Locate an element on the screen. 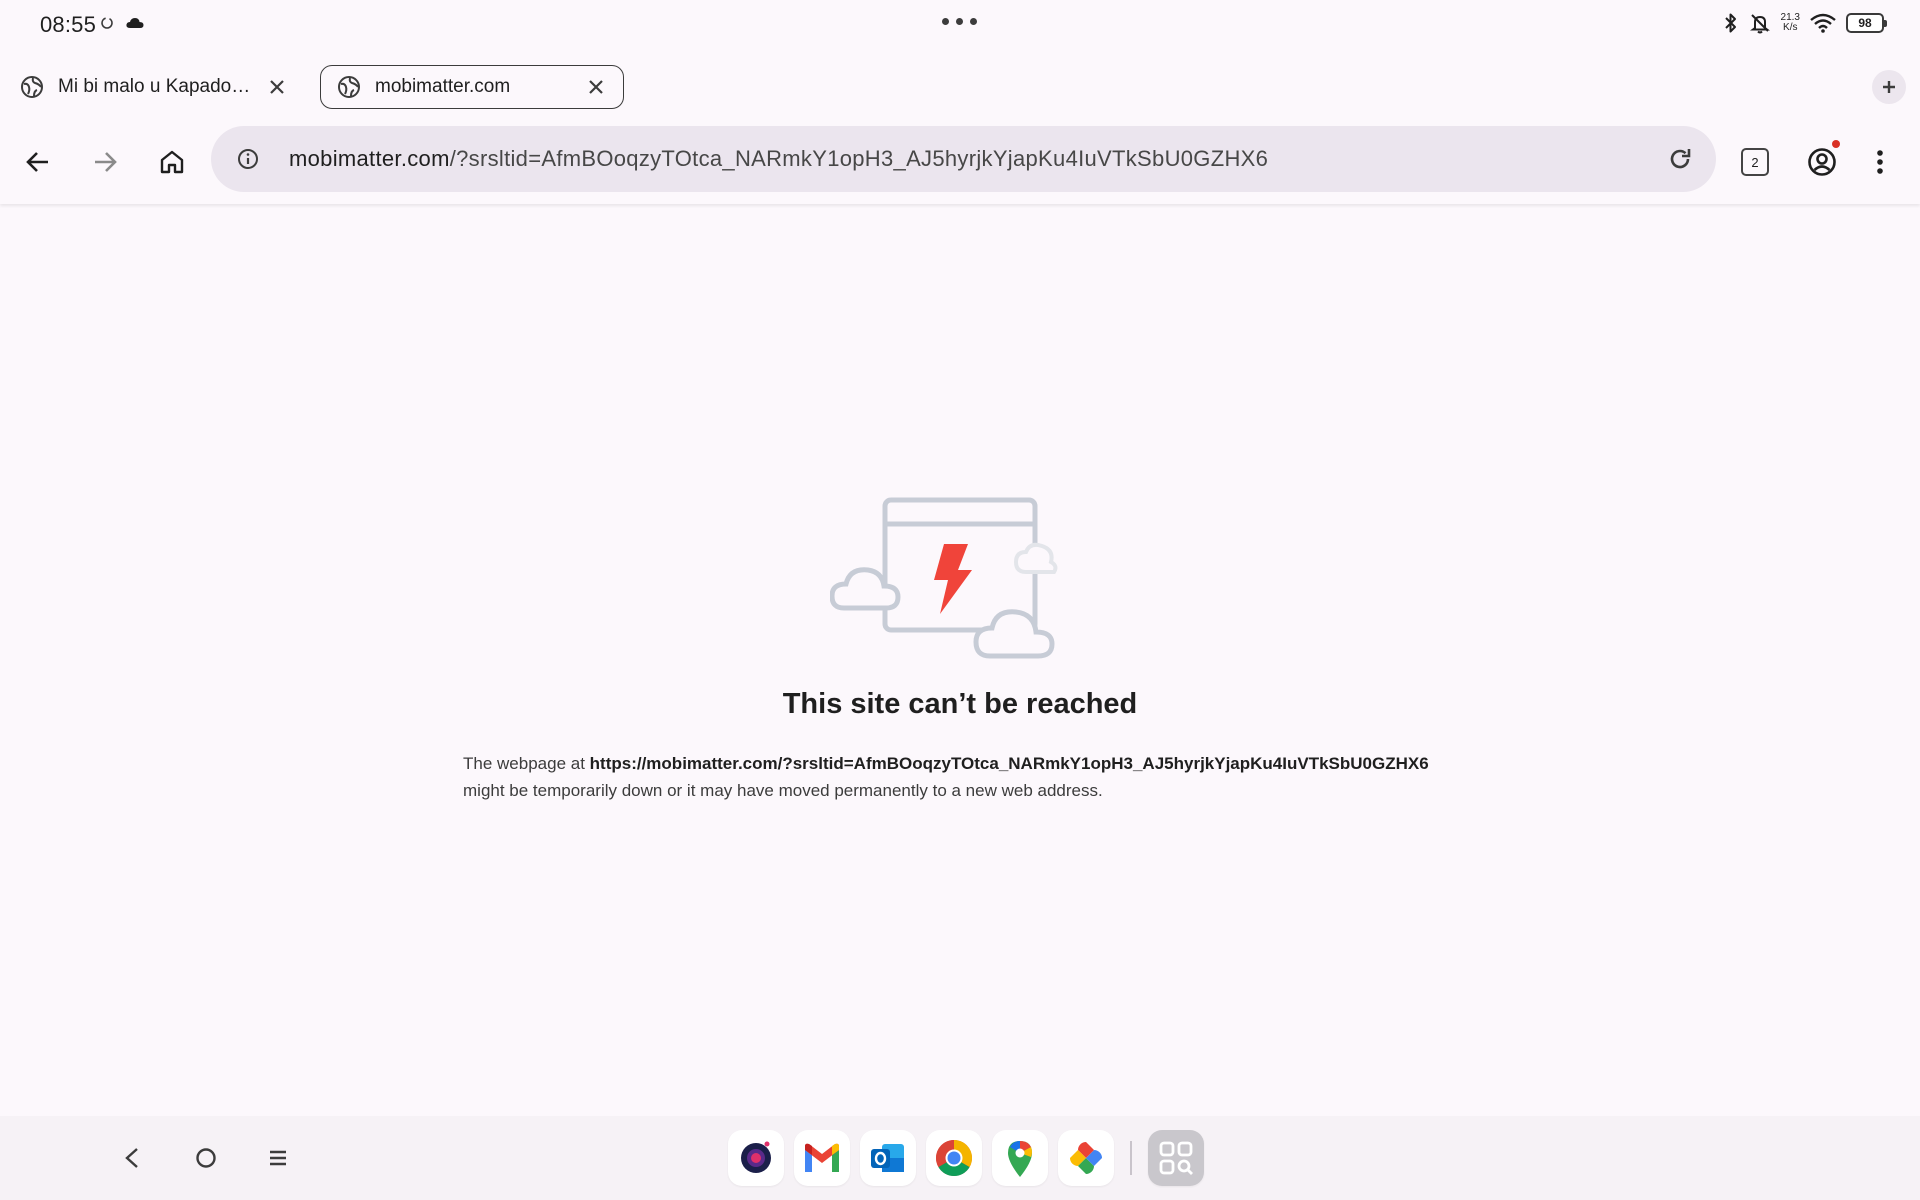  nav-home-button is located at coordinates (206, 1158).